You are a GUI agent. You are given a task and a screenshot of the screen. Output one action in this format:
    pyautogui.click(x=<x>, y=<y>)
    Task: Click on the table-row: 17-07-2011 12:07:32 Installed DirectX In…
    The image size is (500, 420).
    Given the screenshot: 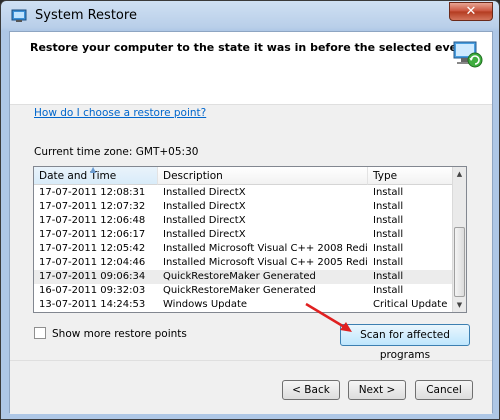 What is the action you would take?
    pyautogui.click(x=244, y=207)
    